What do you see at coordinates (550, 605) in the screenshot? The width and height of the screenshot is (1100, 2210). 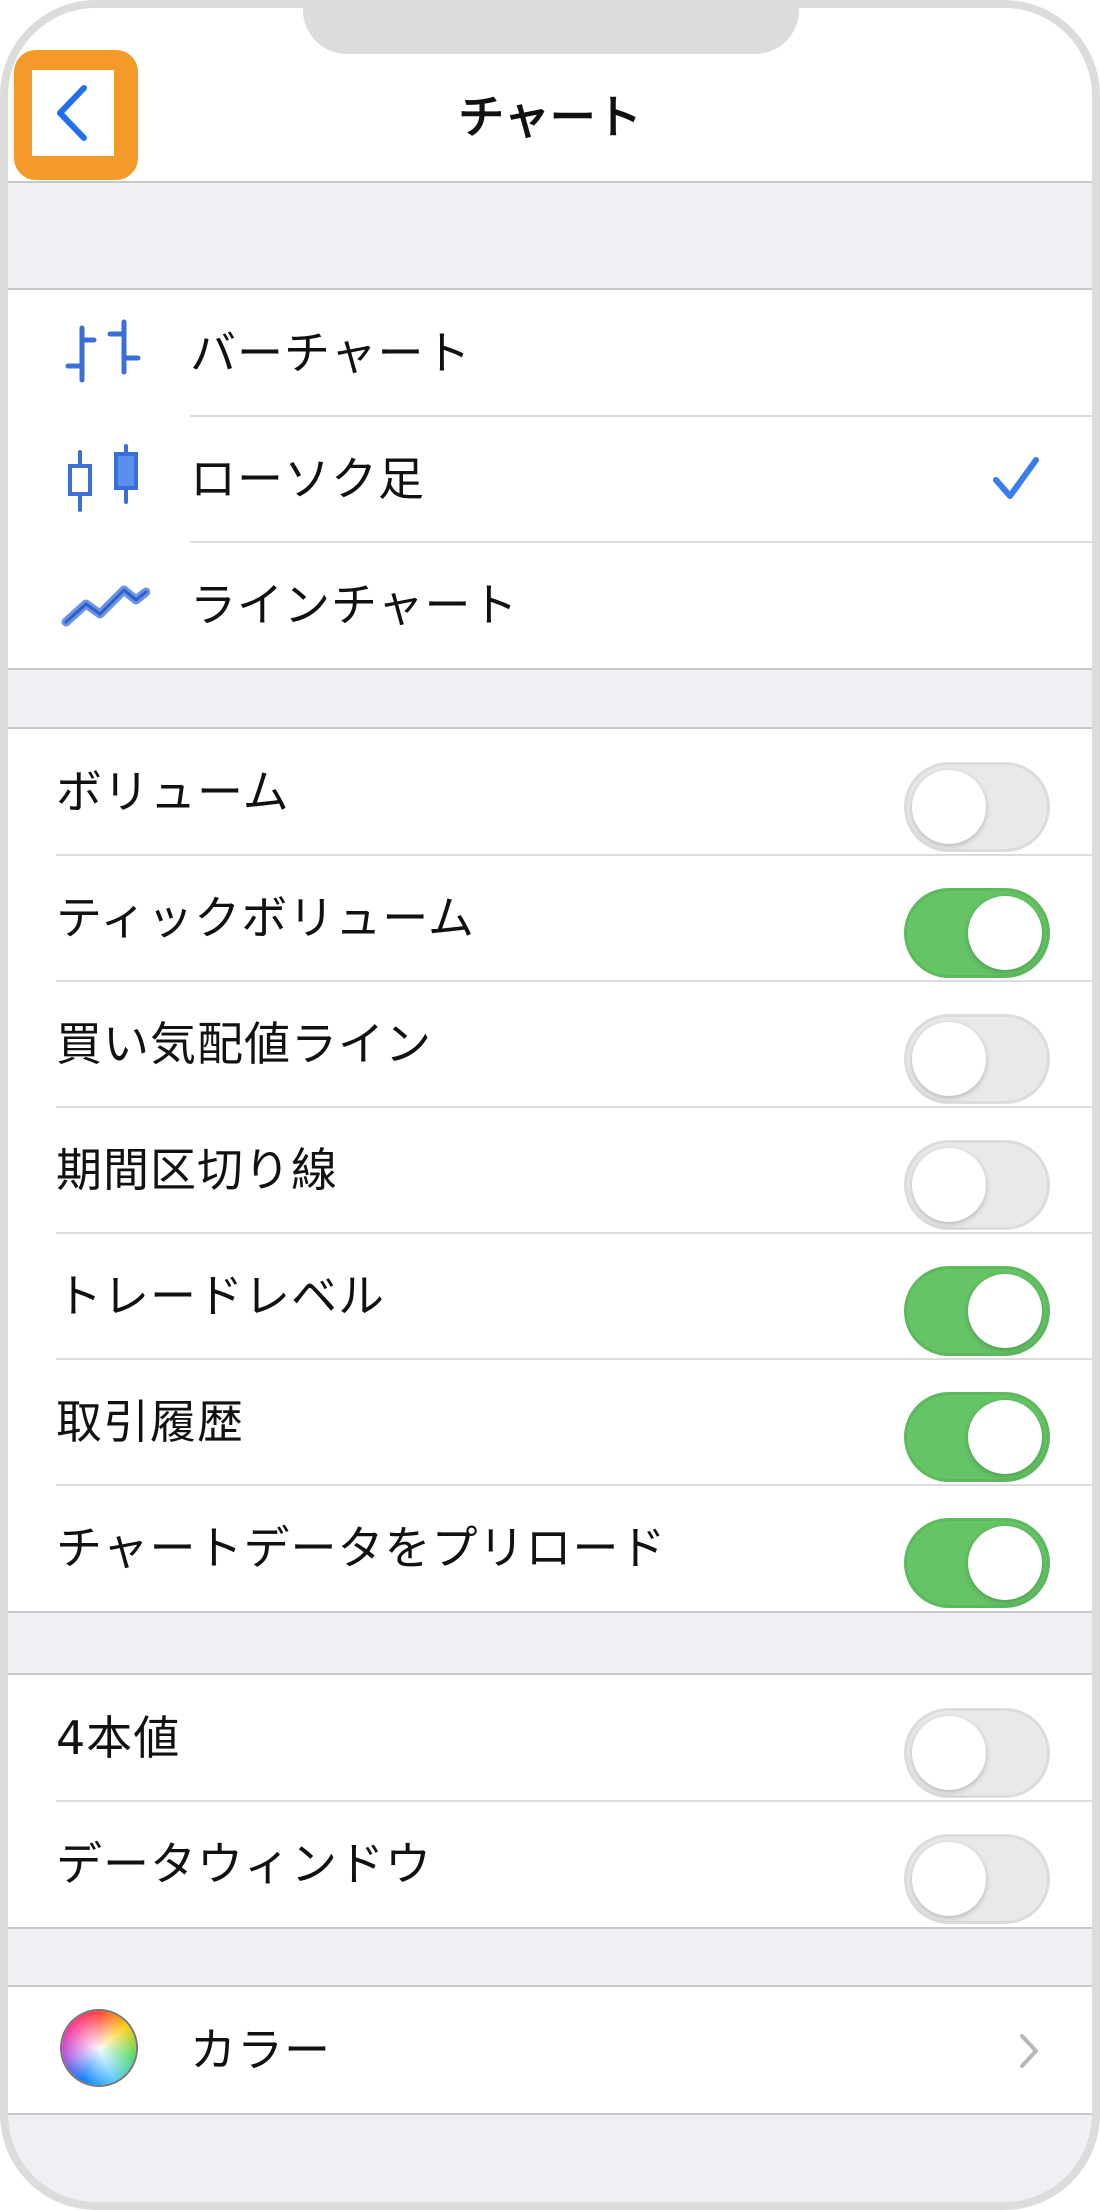 I see `chart-type-line: ラインチャート` at bounding box center [550, 605].